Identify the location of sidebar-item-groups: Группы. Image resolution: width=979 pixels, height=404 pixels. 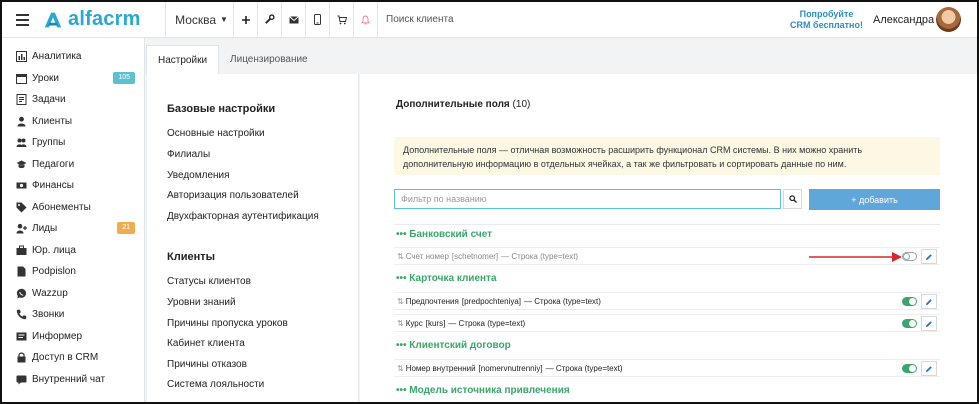
(73, 143).